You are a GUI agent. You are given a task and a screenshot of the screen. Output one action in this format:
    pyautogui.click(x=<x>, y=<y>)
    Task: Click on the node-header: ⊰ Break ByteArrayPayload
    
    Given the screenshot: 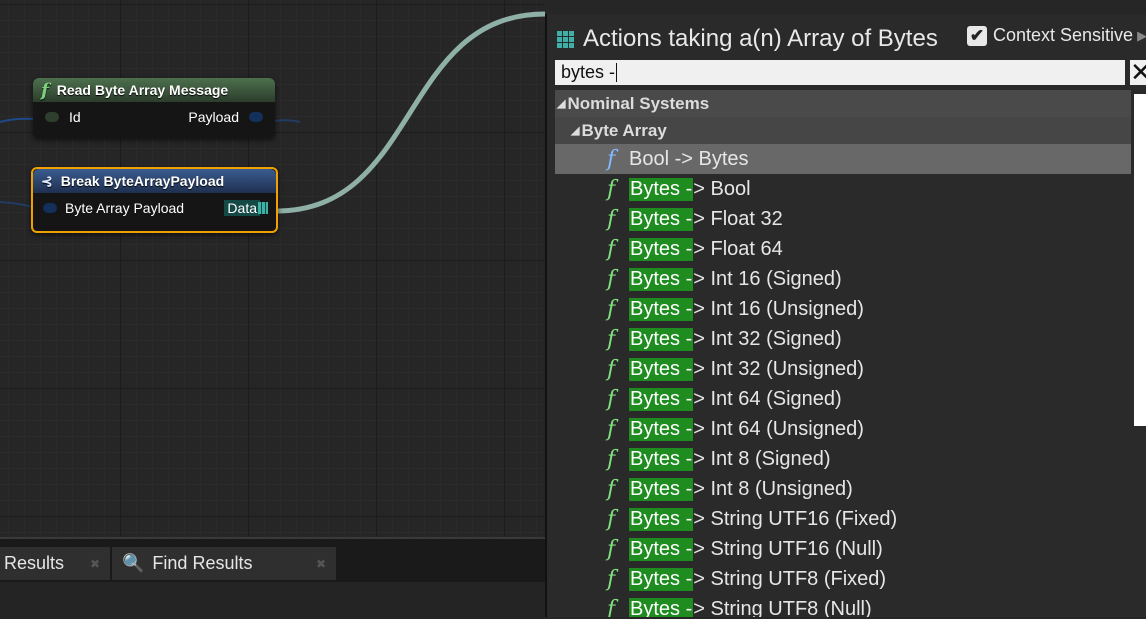 What is the action you would take?
    pyautogui.click(x=154, y=181)
    